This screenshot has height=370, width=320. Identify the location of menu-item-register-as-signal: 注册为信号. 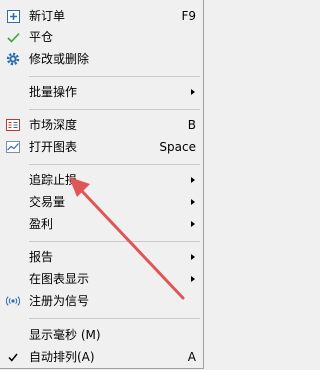
(102, 301).